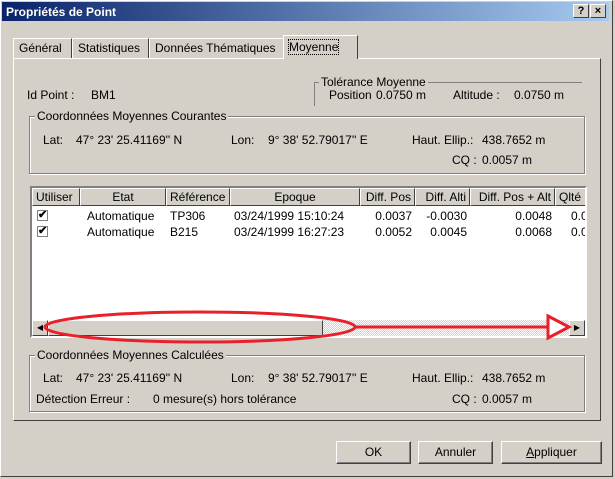 The image size is (615, 479). Describe the element at coordinates (514, 140) in the screenshot. I see `current-haut-value: 438.7652 m` at that location.